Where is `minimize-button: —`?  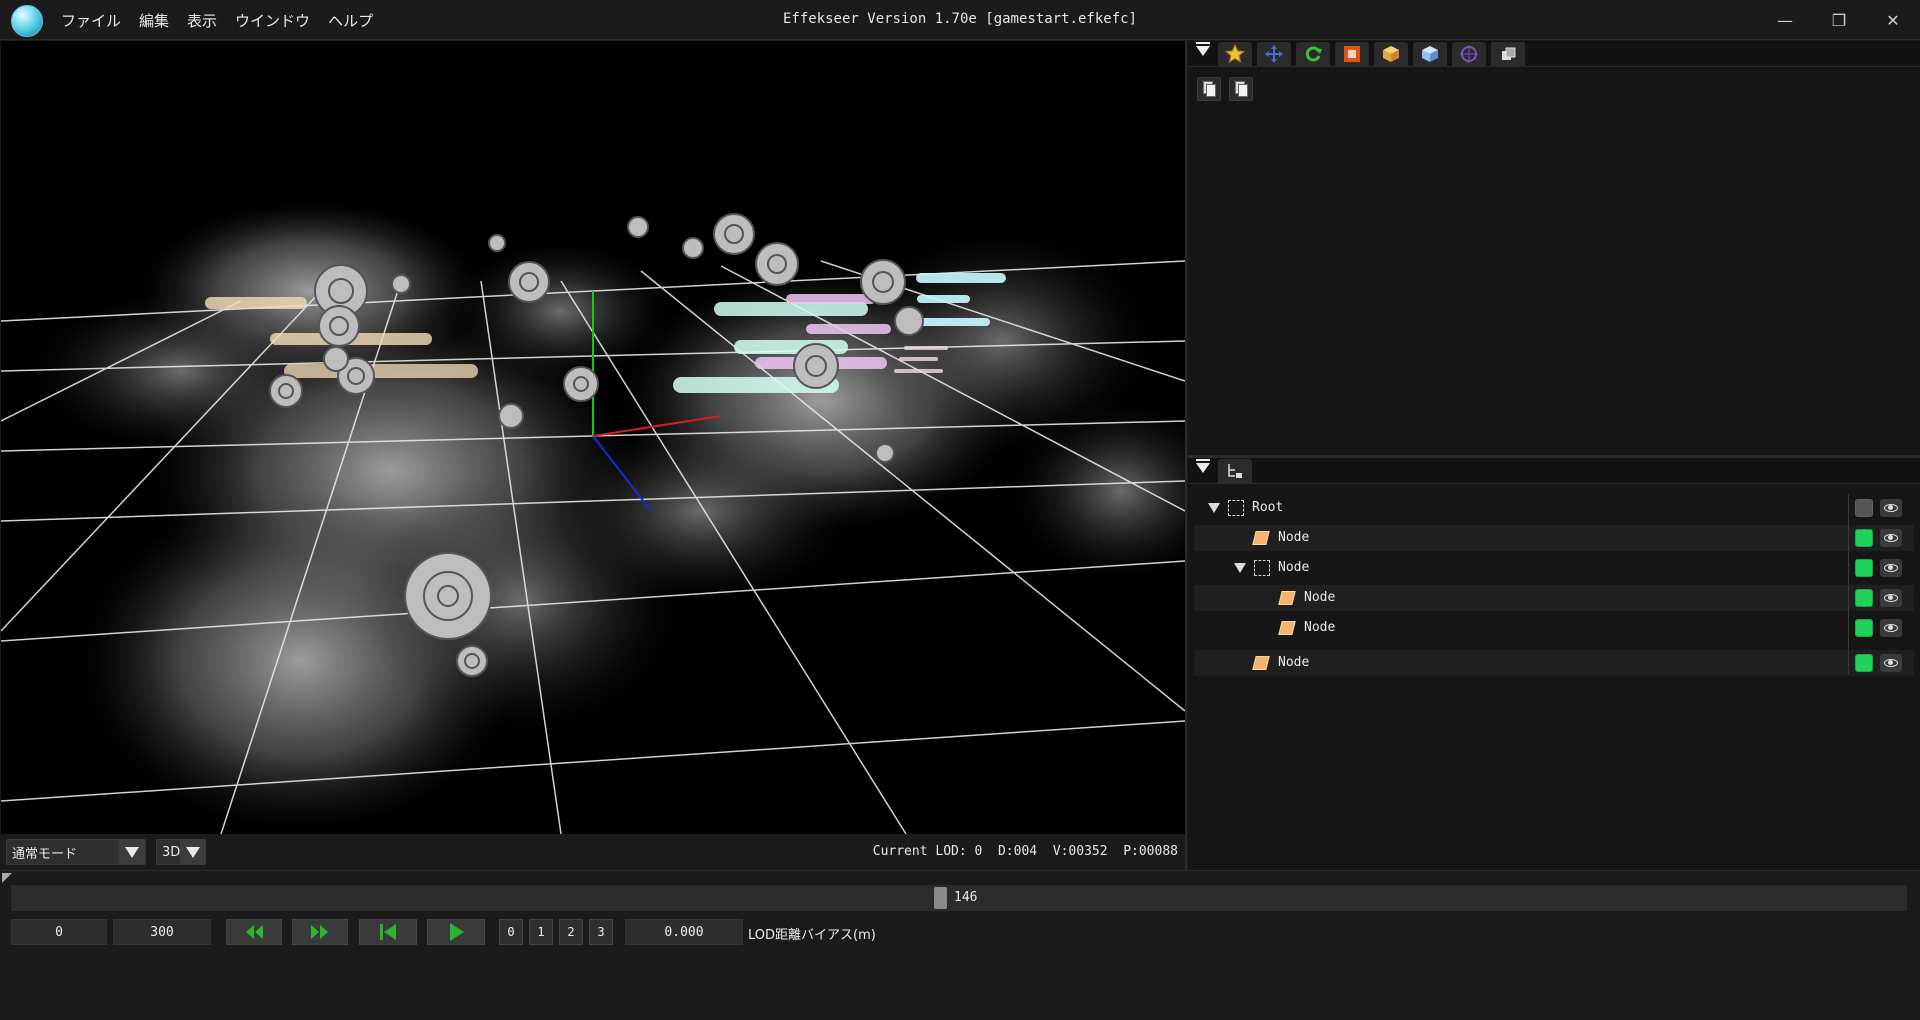
minimize-button: — is located at coordinates (1785, 20).